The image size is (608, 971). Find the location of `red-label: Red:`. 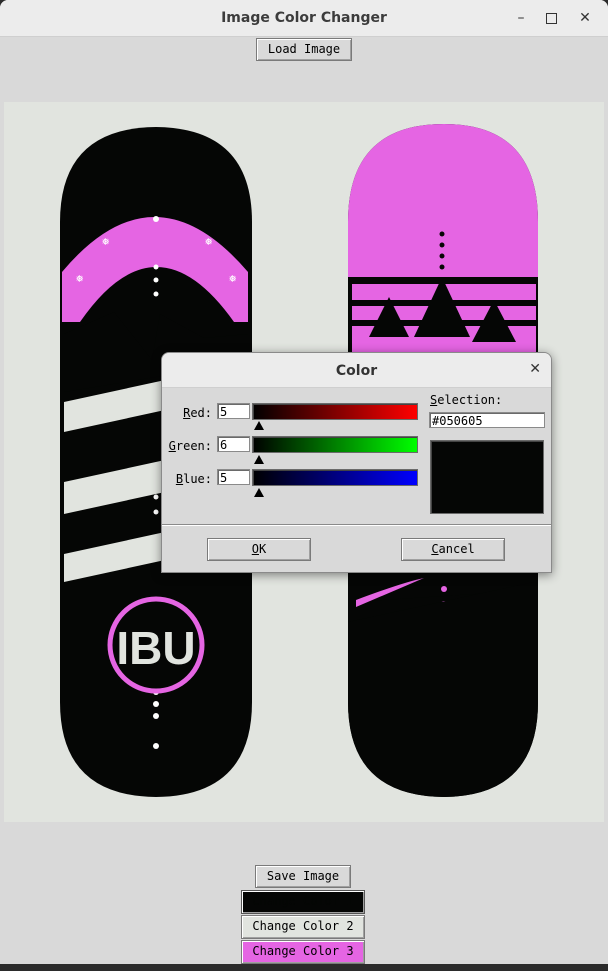

red-label: Red: is located at coordinates (197, 413).